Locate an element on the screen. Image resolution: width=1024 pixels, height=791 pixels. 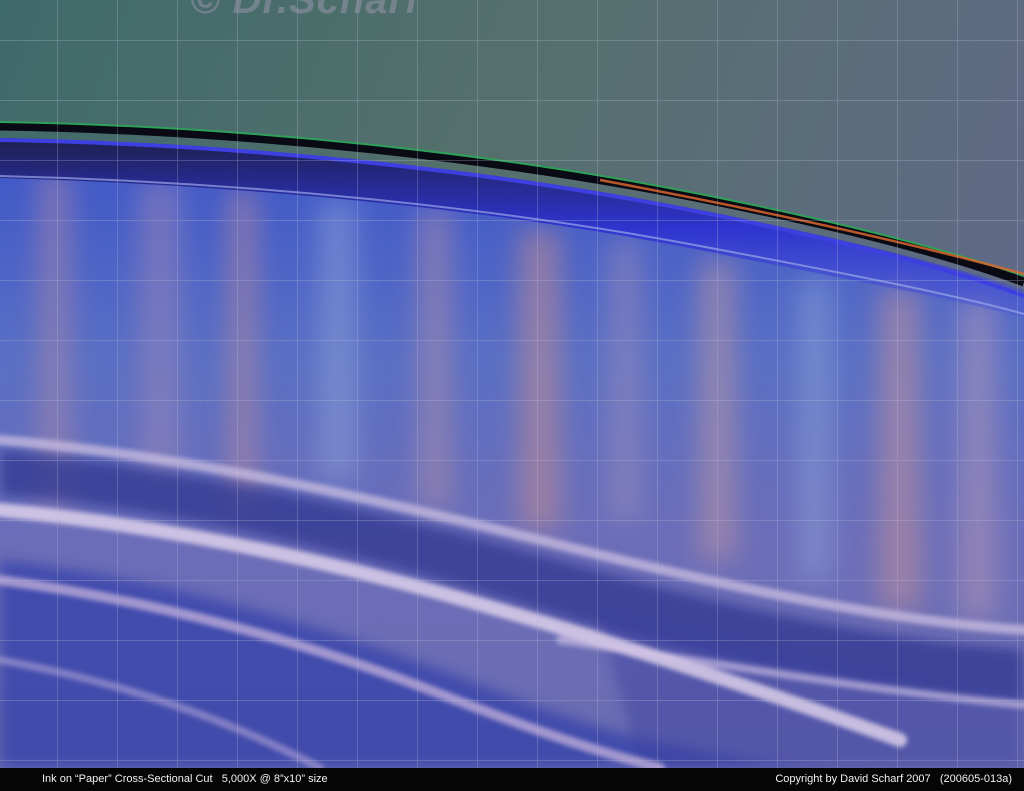
watermark-text: © Dr.Scharf is located at coordinates (305, 11).